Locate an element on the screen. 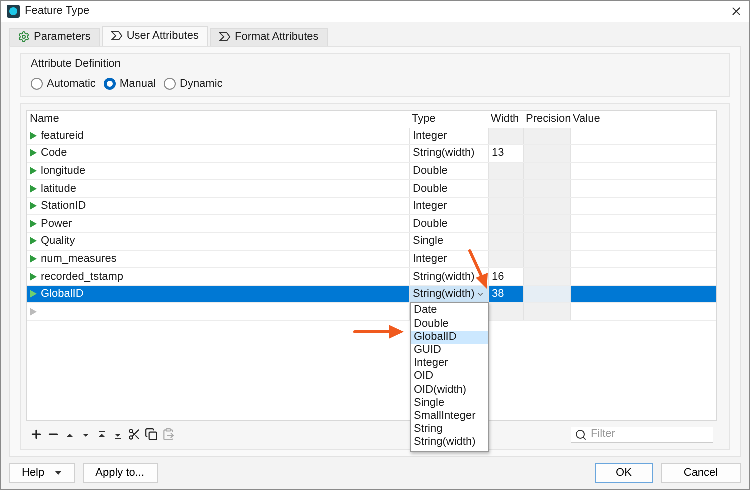 This screenshot has width=750, height=490. table-row: latitude Double is located at coordinates (371, 189).